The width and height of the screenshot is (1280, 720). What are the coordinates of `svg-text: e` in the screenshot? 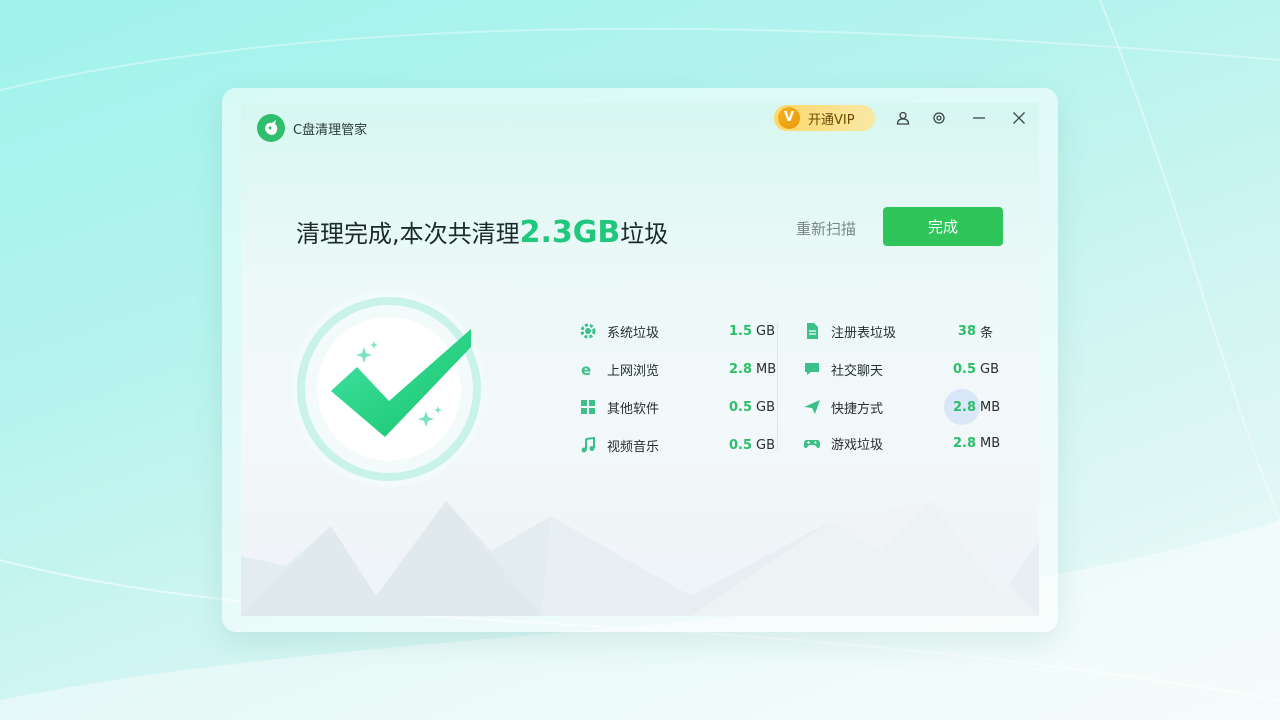 It's located at (586, 369).